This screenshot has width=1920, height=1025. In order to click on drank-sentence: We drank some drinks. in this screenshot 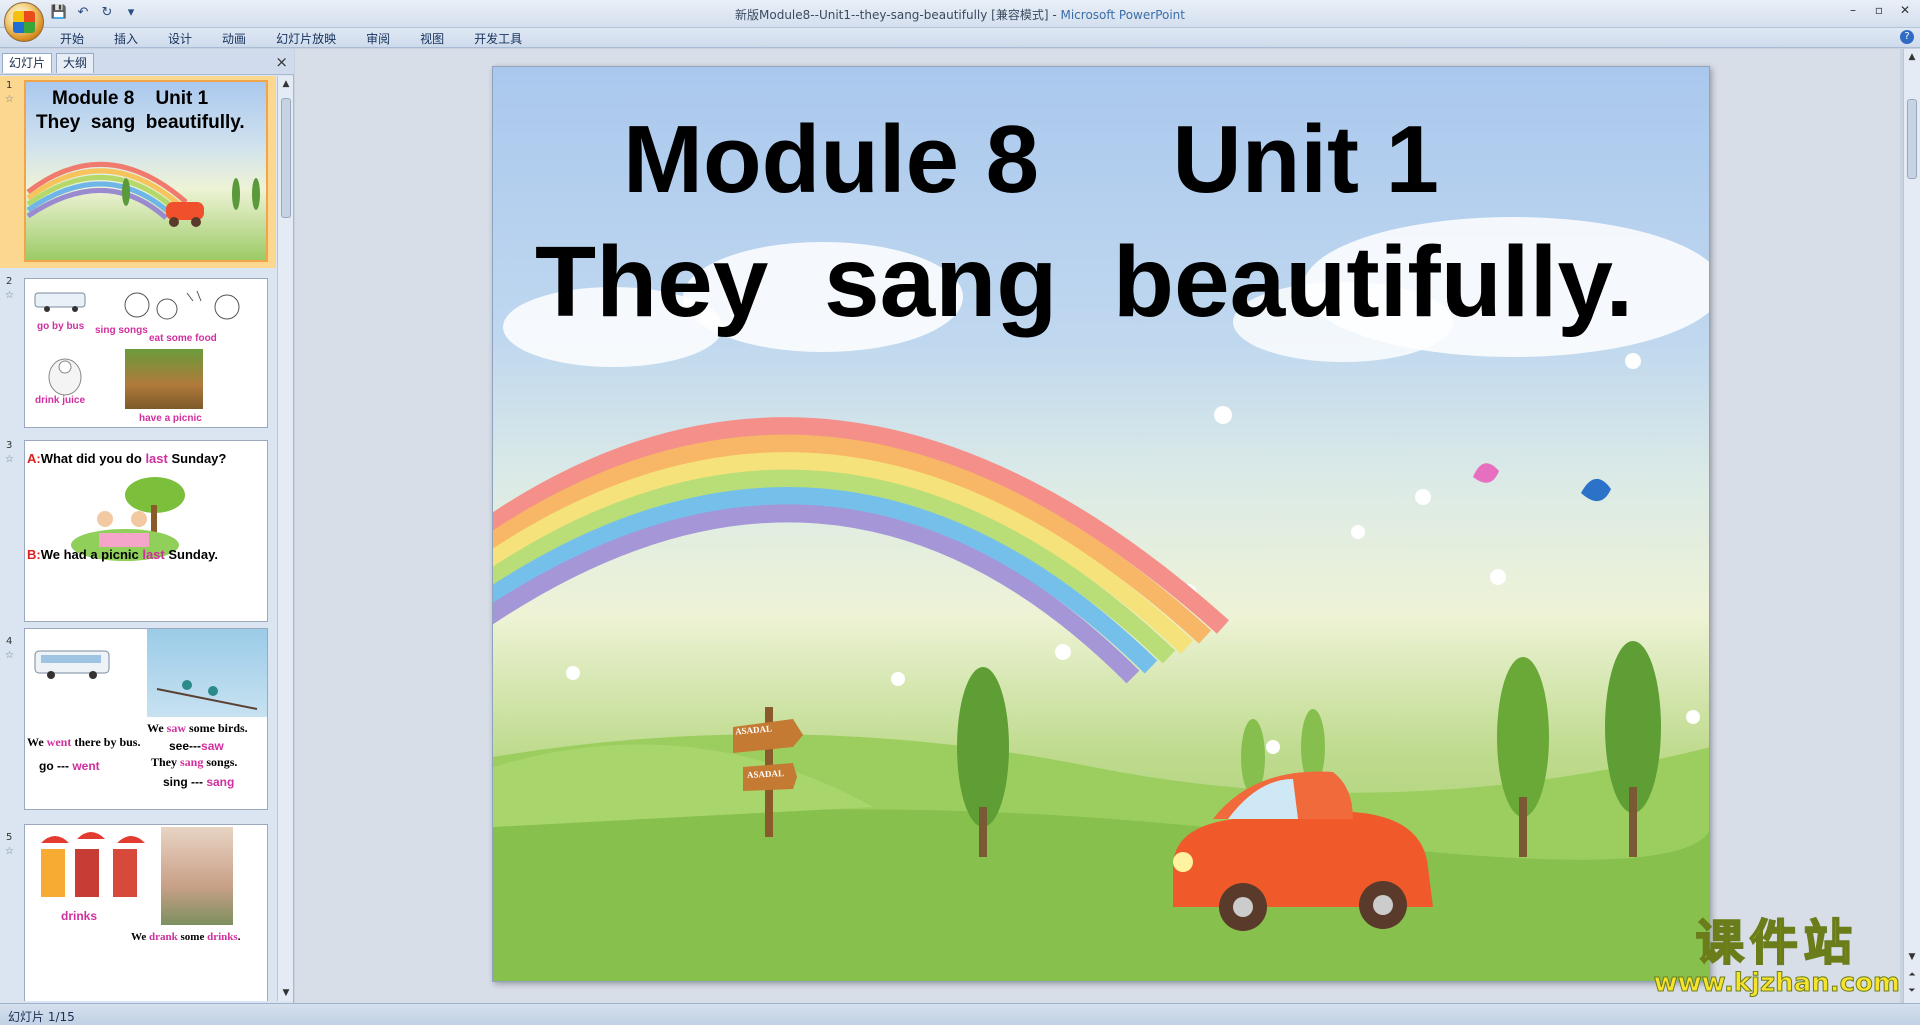, I will do `click(186, 937)`.